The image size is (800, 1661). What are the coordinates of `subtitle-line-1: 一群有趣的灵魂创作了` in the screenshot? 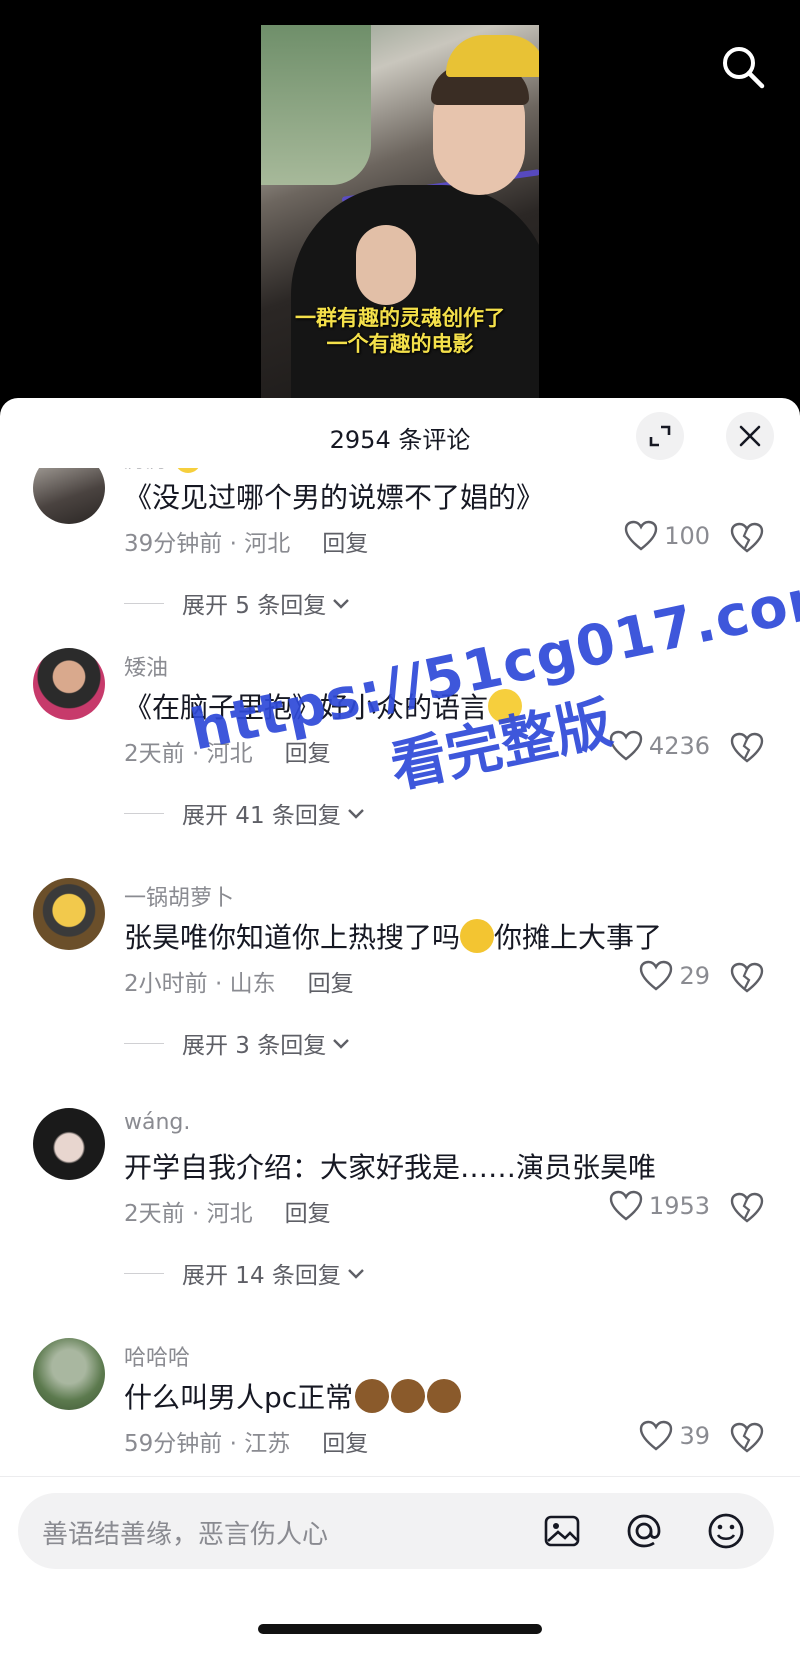 It's located at (400, 318).